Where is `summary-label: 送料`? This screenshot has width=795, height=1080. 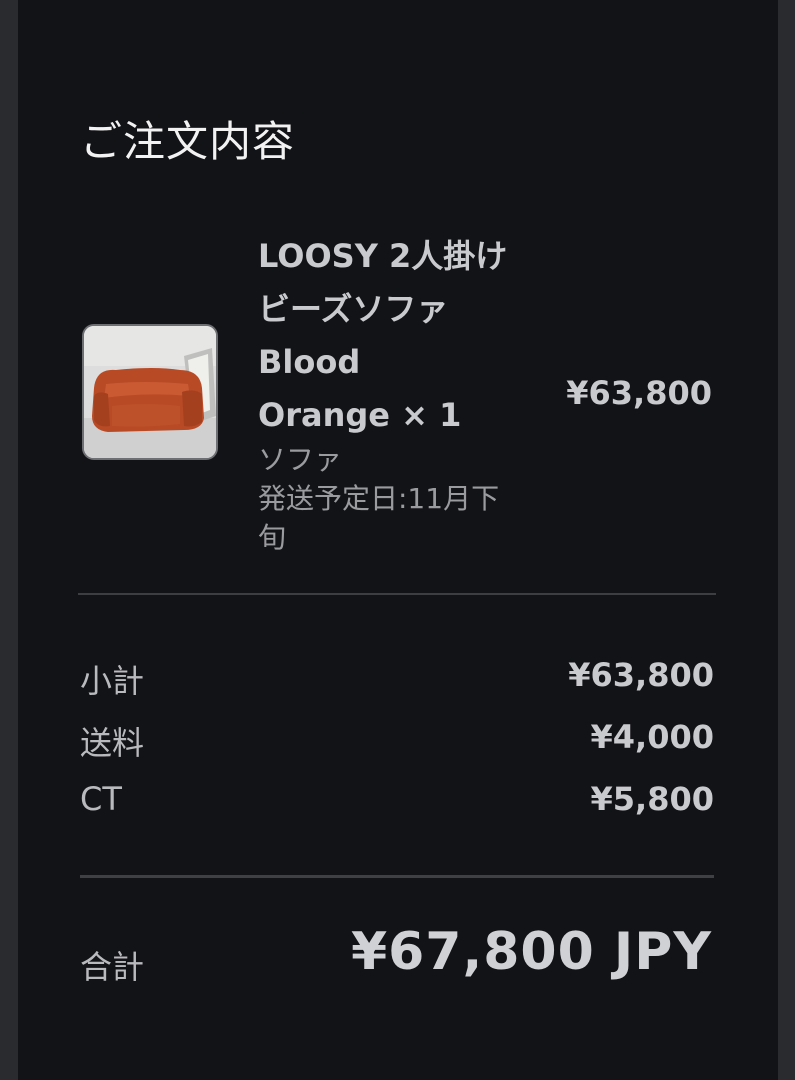 summary-label: 送料 is located at coordinates (112, 743).